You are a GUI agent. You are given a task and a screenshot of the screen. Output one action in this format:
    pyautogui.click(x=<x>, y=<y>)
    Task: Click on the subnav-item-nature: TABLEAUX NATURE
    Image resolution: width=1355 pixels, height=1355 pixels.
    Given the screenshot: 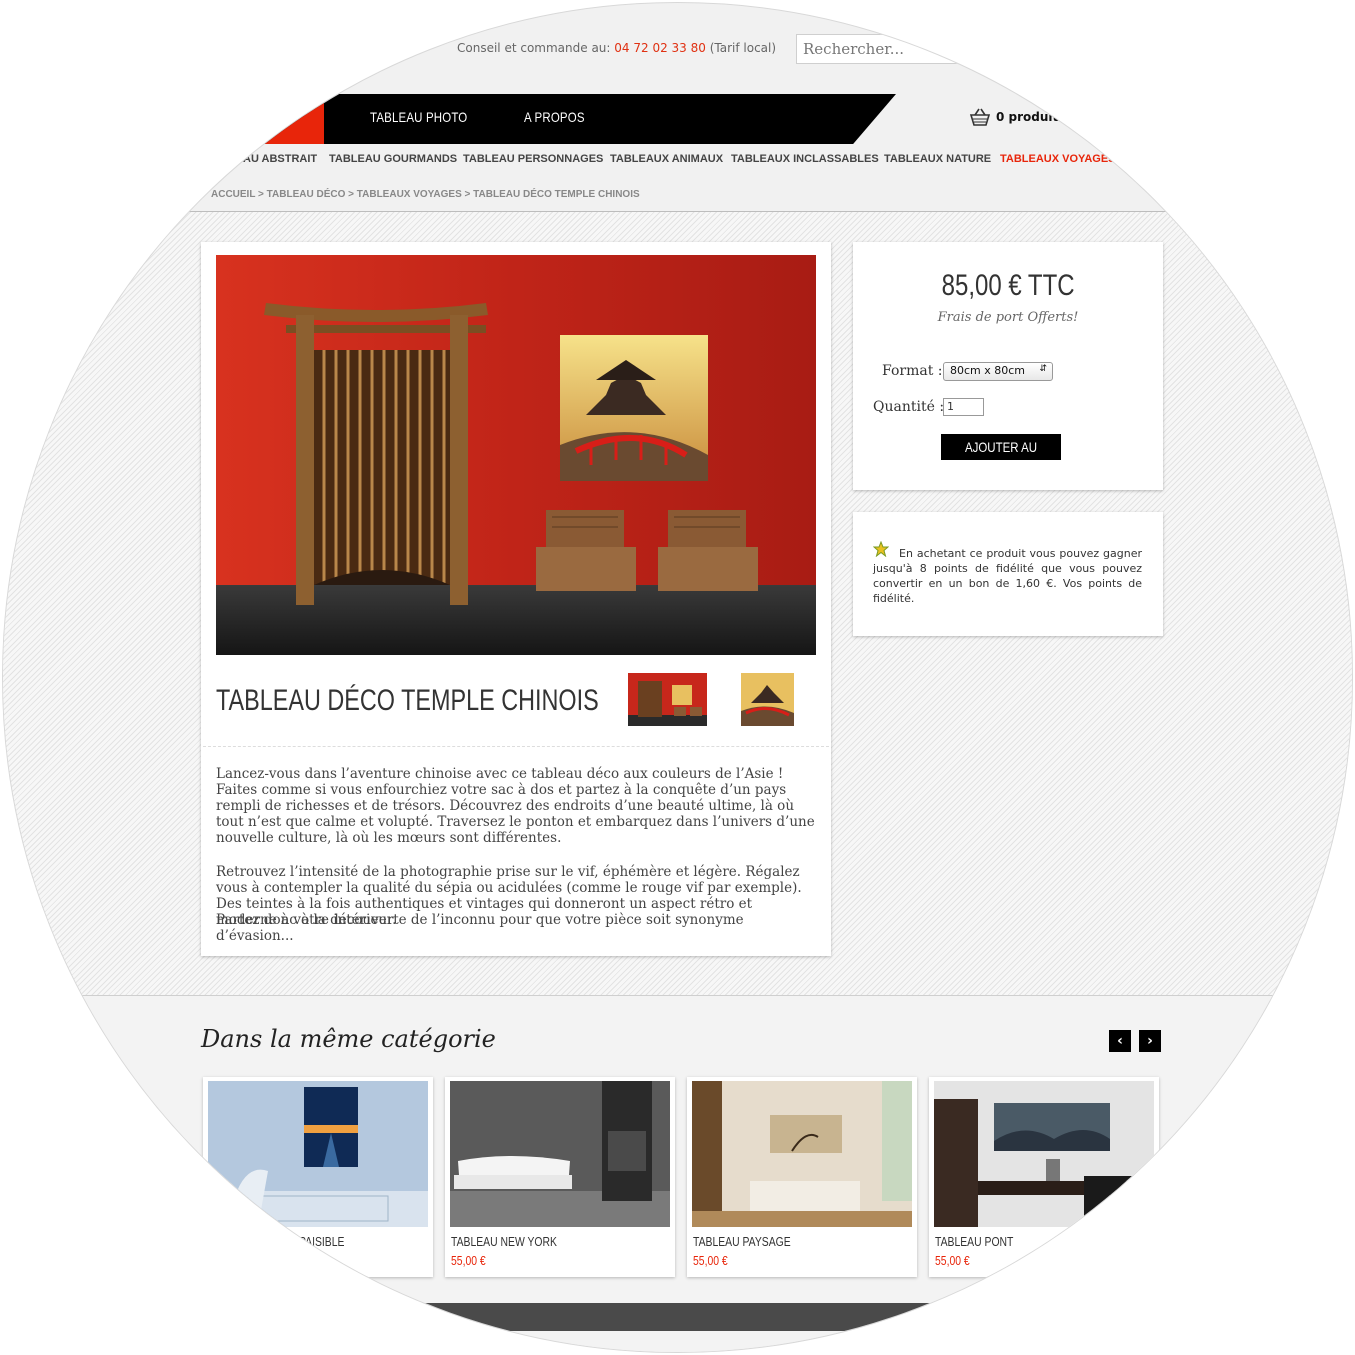 What is the action you would take?
    pyautogui.click(x=937, y=159)
    